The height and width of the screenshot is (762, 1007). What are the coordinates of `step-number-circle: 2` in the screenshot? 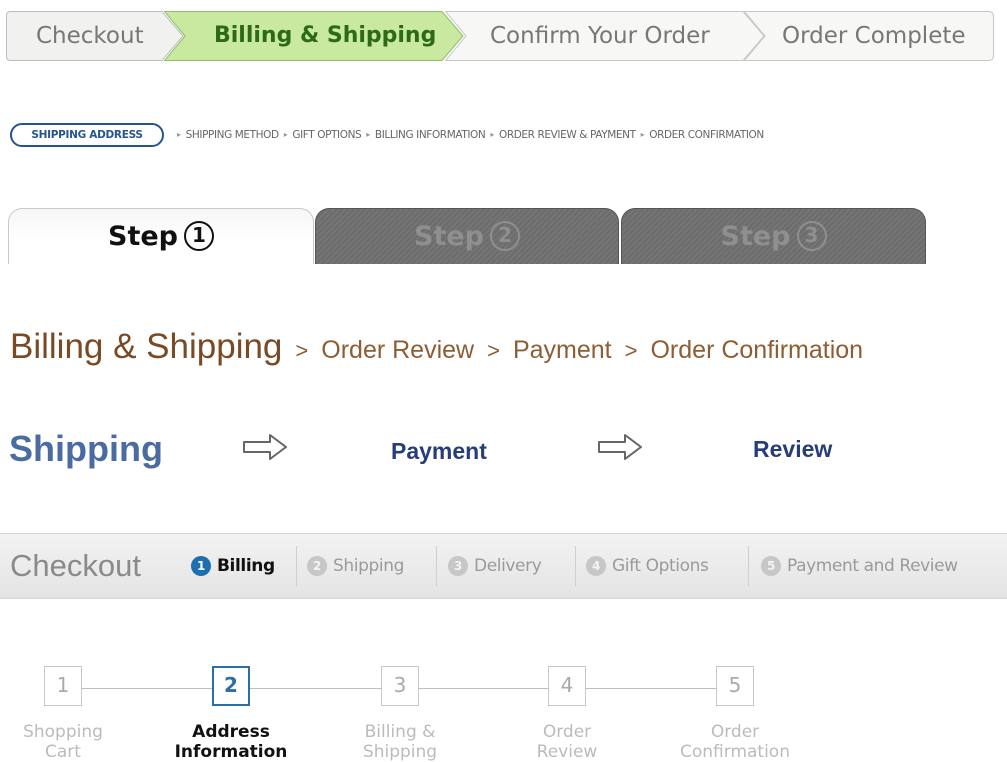 It's located at (505, 236).